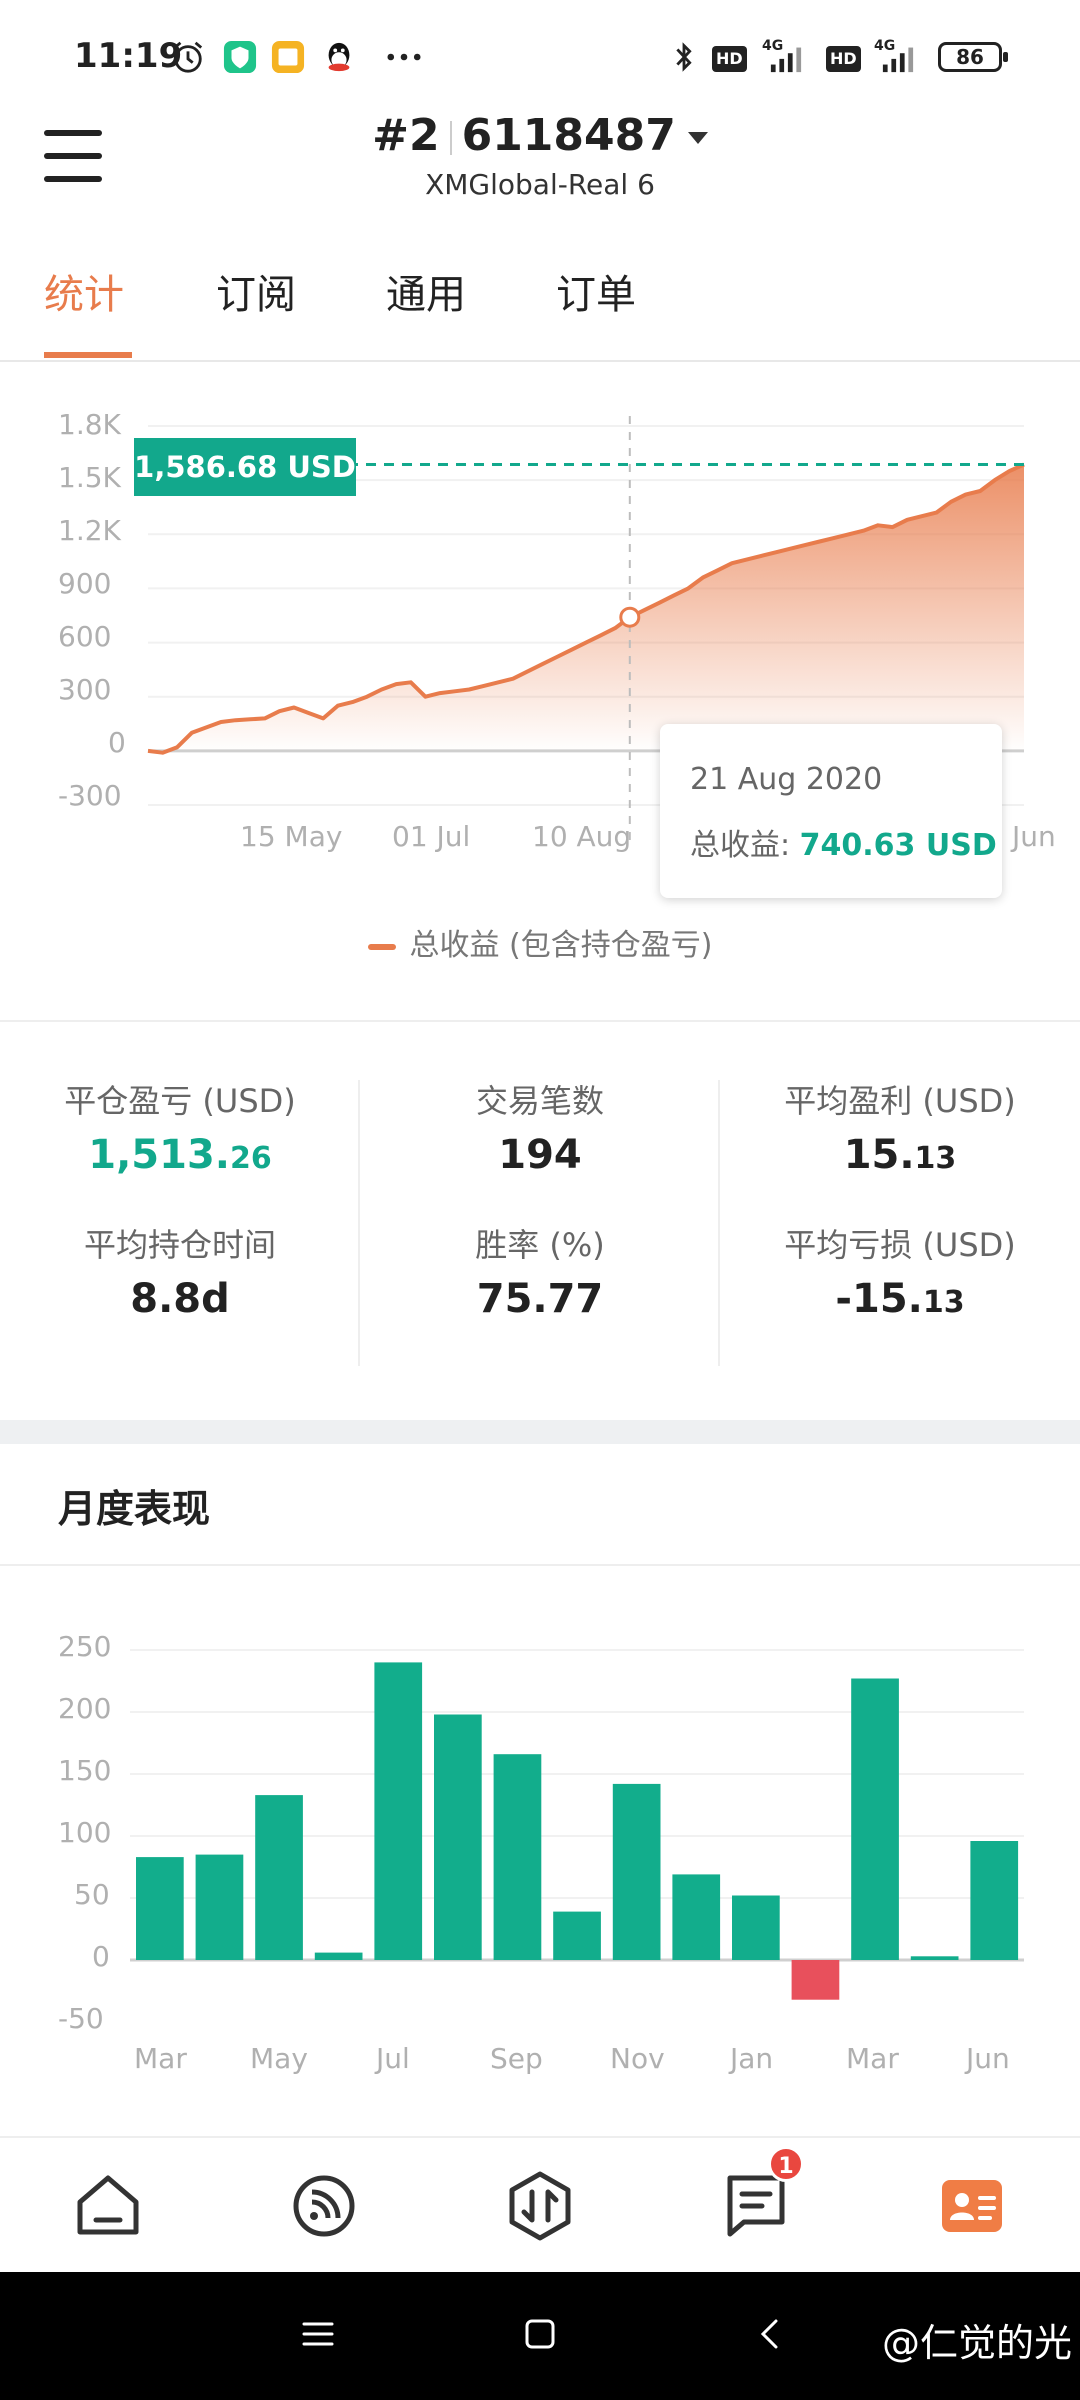 The image size is (1080, 2400). Describe the element at coordinates (898, 845) in the screenshot. I see `tooltip-value: 740.63 USD` at that location.